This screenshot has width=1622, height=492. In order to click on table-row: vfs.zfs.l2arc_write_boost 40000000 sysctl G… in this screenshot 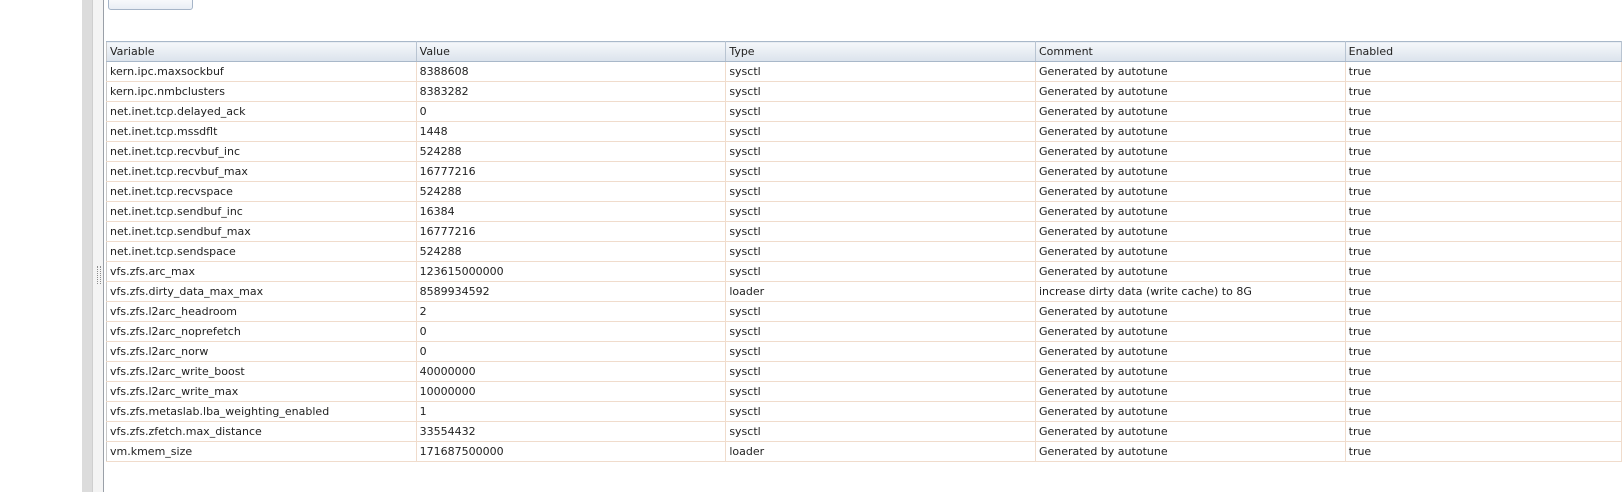, I will do `click(864, 371)`.